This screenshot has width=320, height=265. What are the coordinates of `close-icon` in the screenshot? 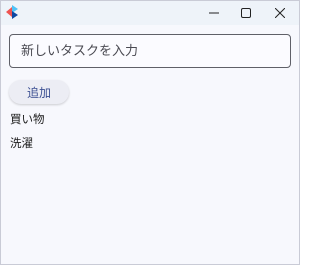 It's located at (280, 13).